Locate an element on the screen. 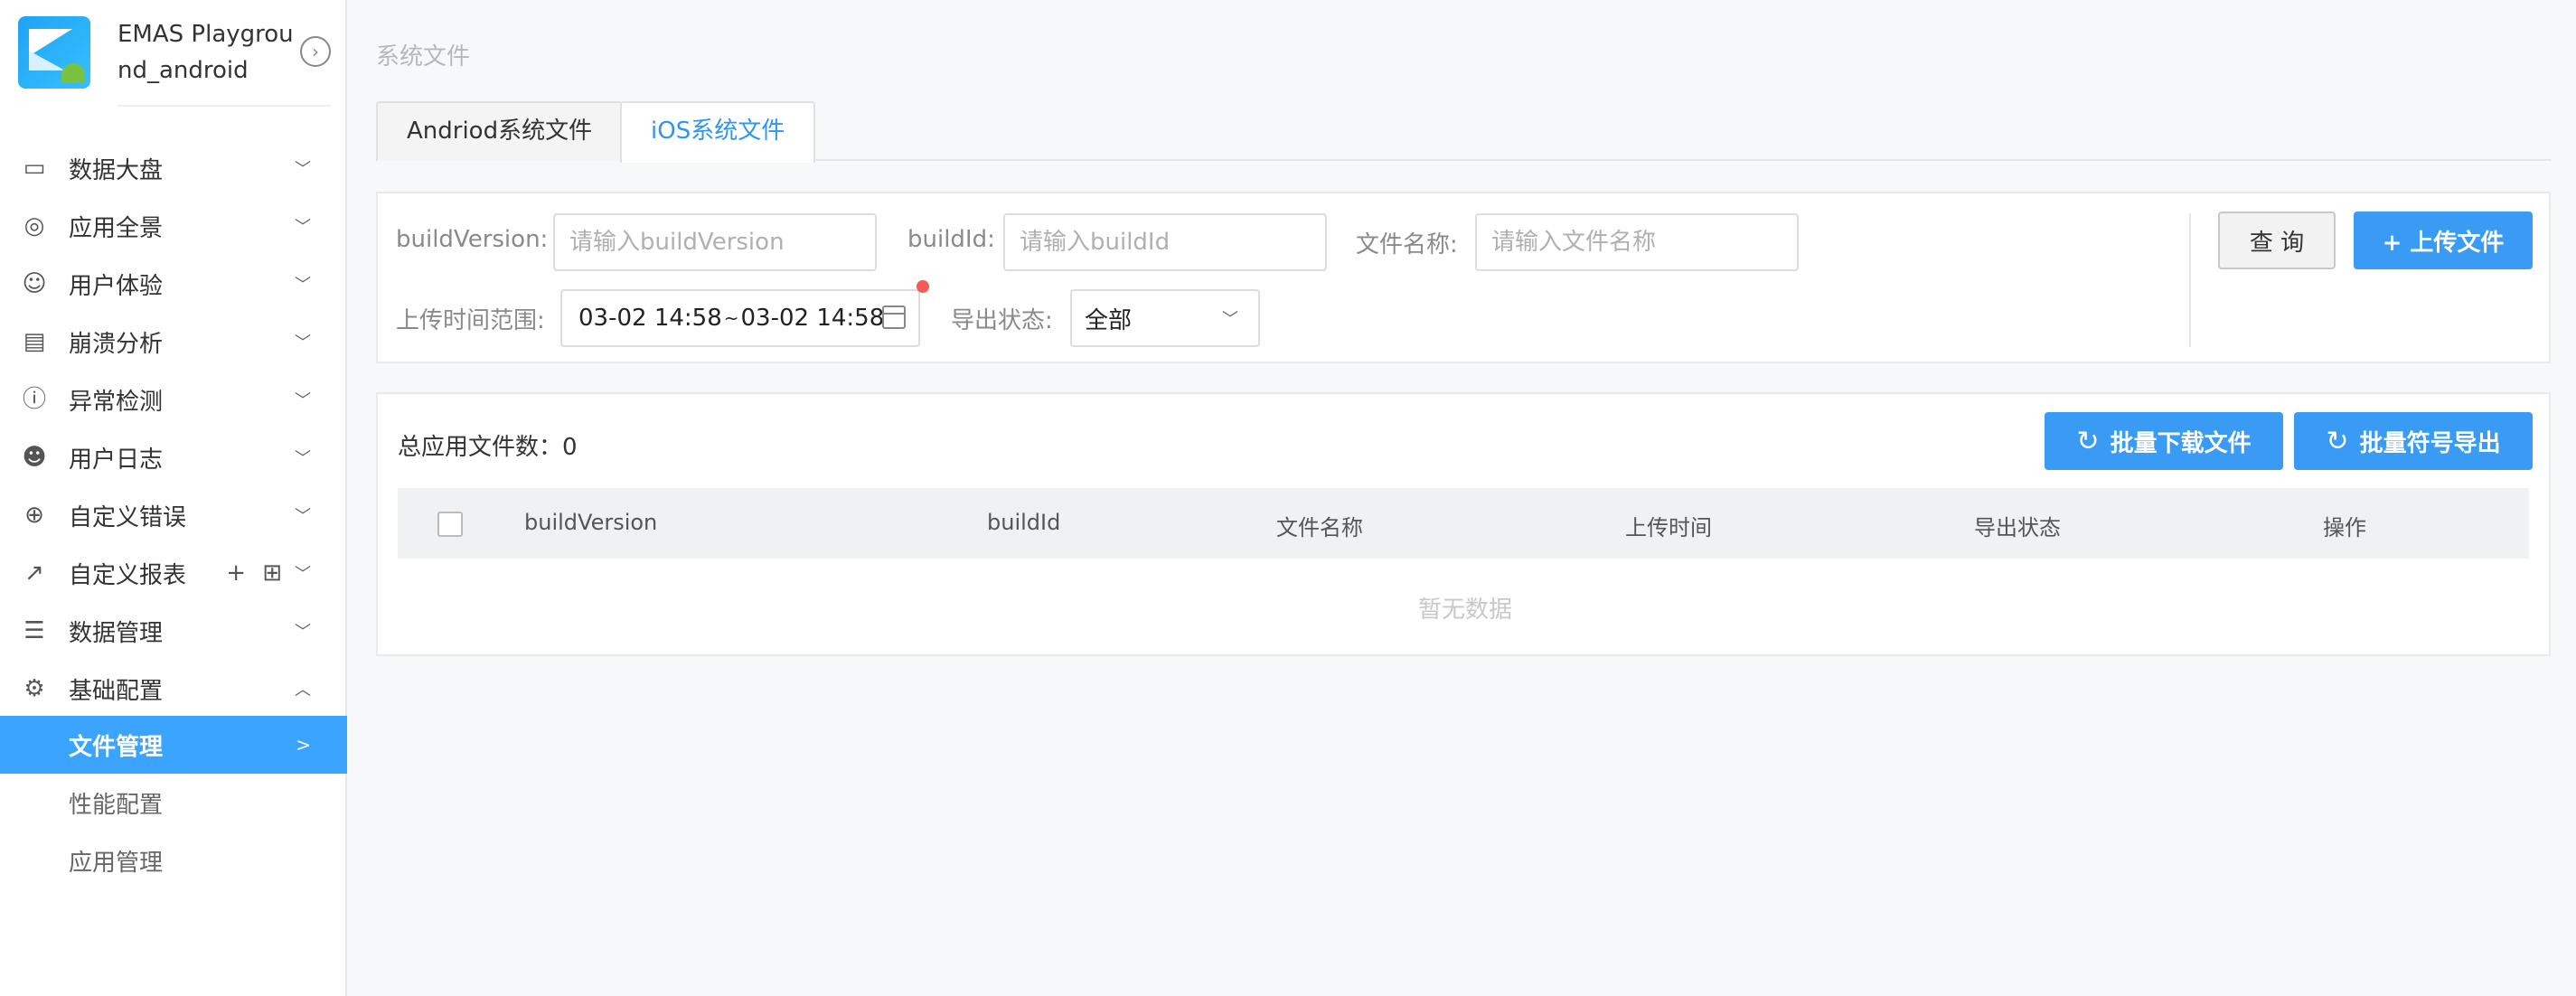 The image size is (2576, 996). dashboard-icon: ▭ is located at coordinates (35, 168).